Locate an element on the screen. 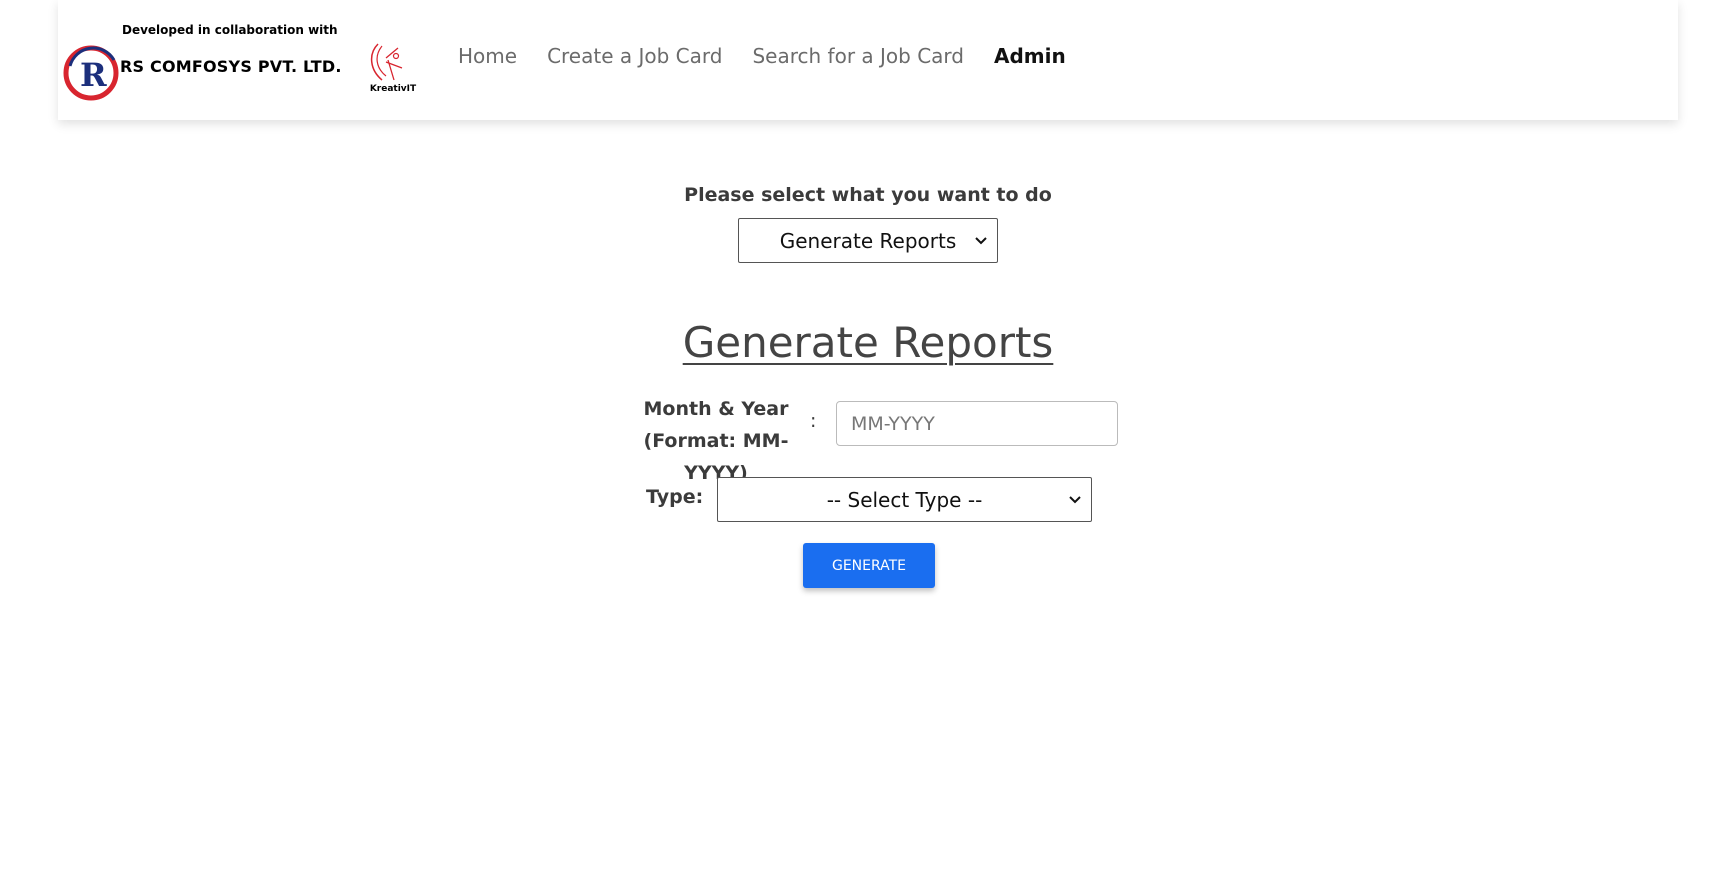 The image size is (1716, 896). rs-comfosys-logo: R is located at coordinates (91, 73).